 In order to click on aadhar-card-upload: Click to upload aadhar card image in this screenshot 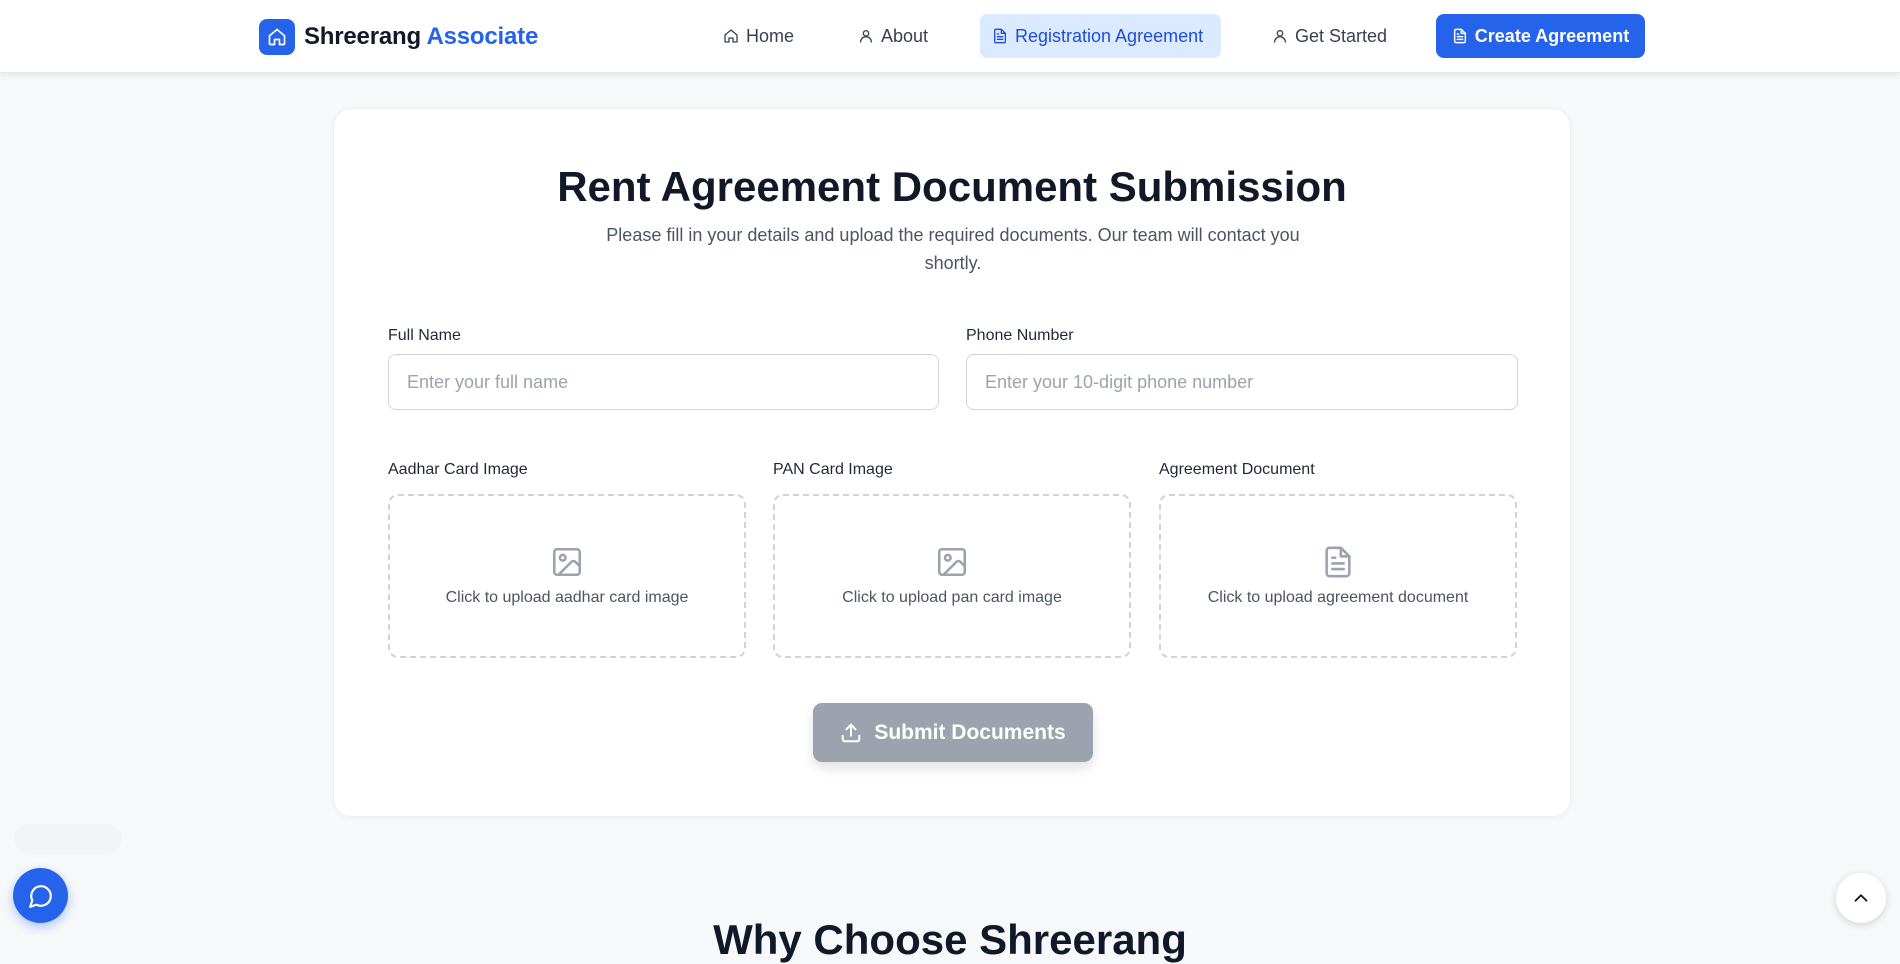, I will do `click(567, 576)`.